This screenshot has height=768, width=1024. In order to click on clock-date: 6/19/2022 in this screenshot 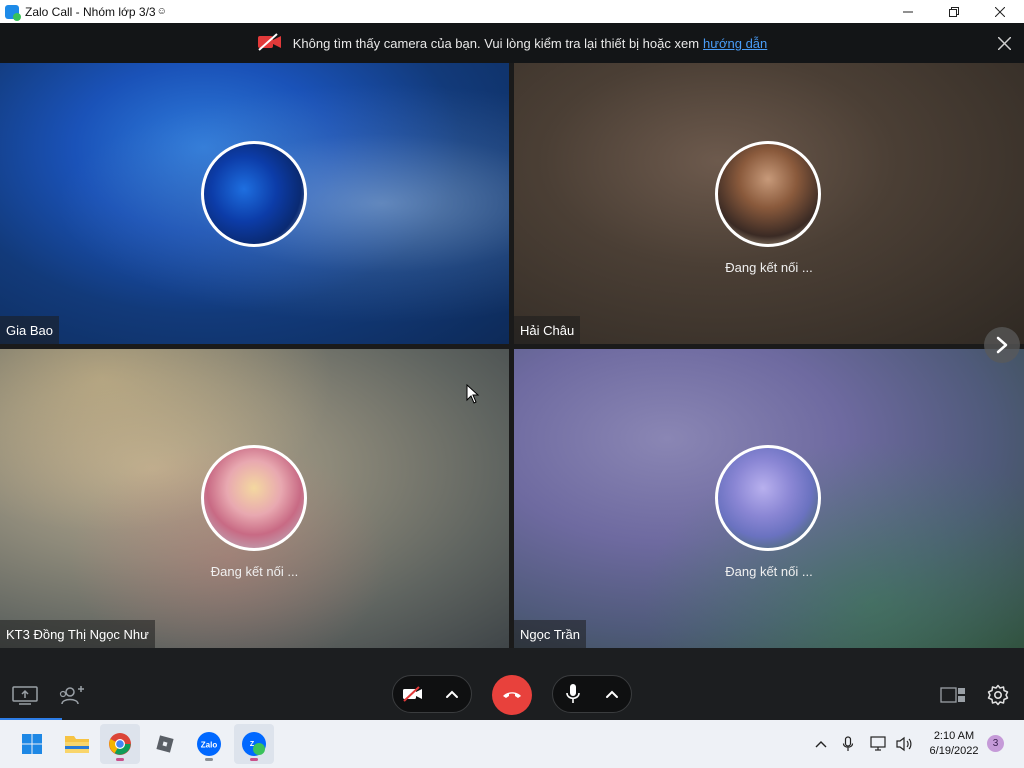, I will do `click(954, 751)`.